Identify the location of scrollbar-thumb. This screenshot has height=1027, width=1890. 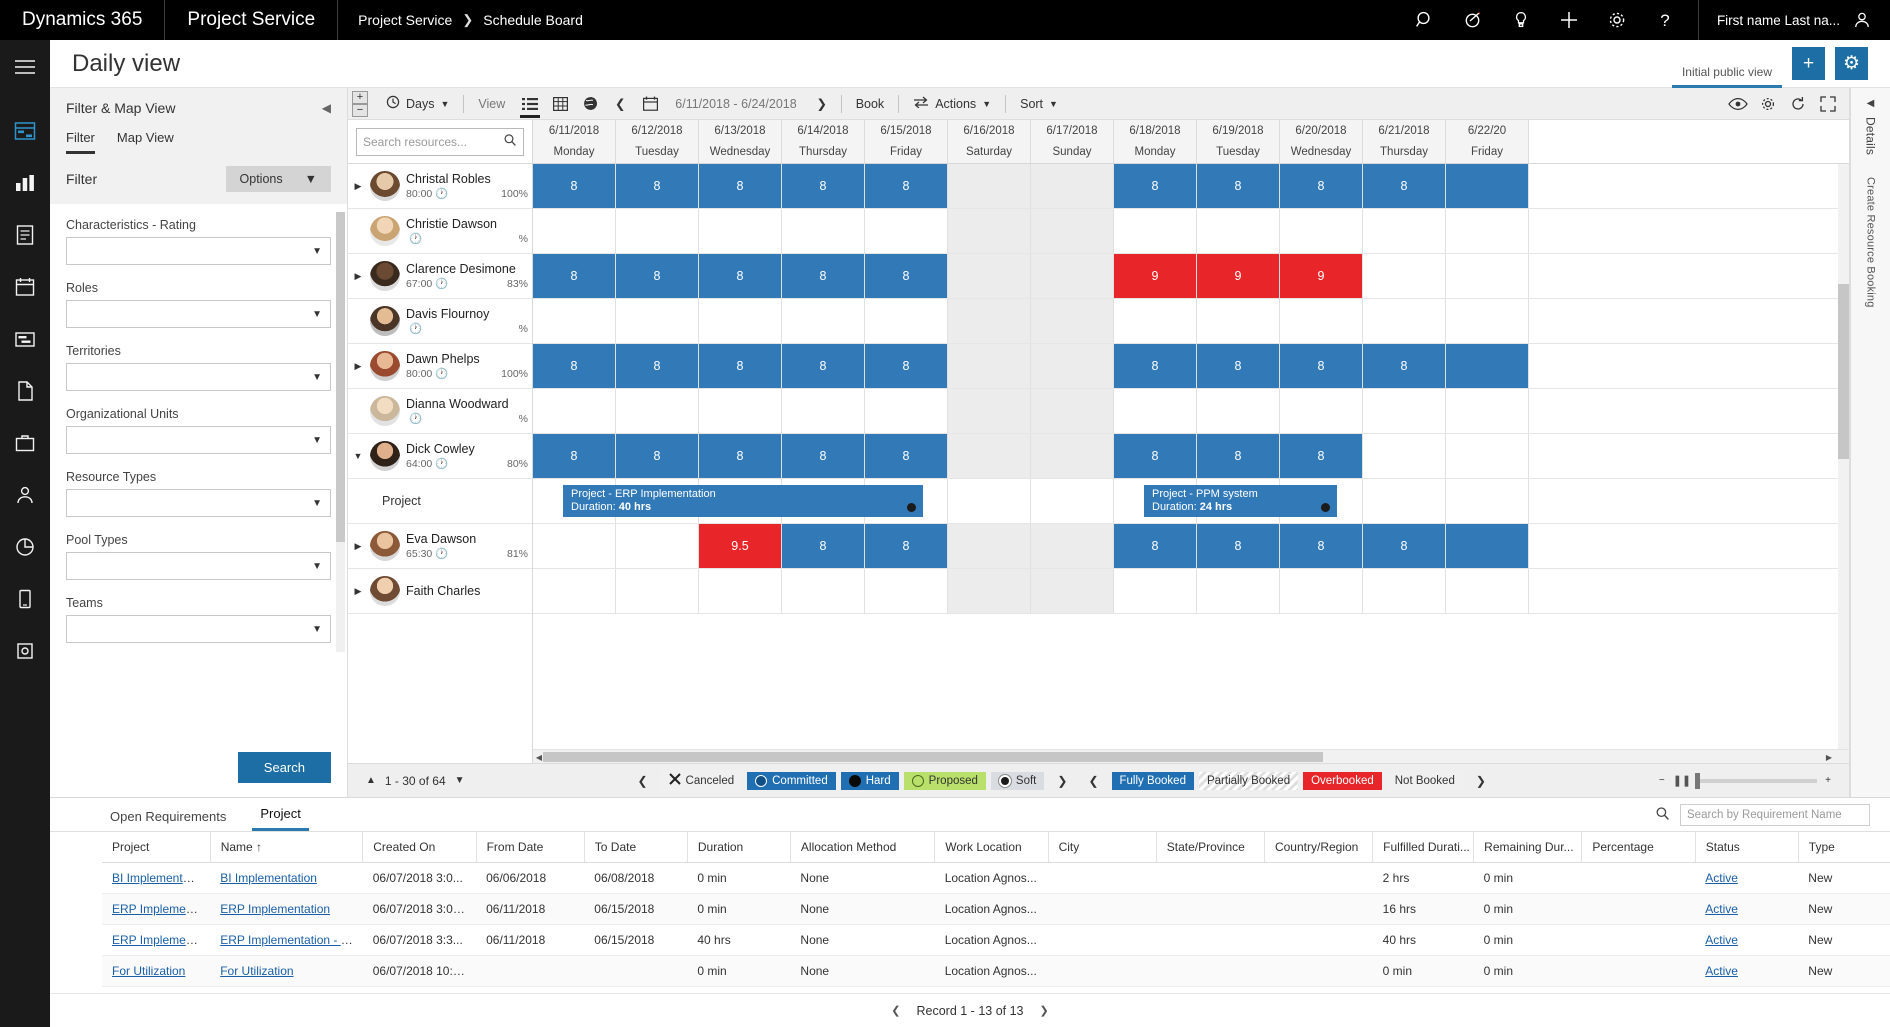
(933, 757).